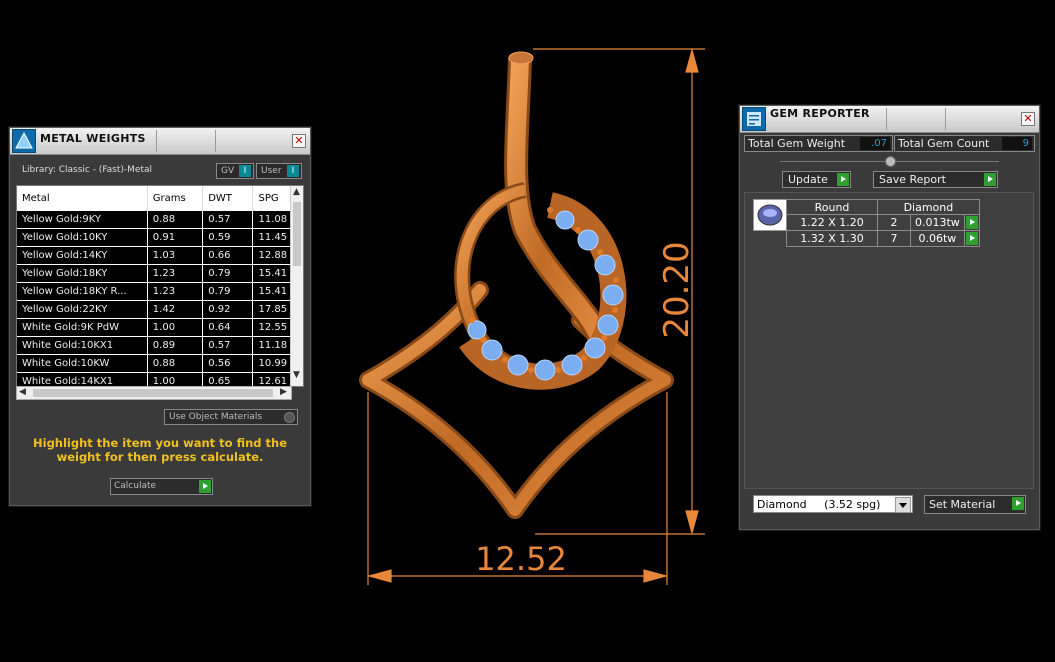 Image resolution: width=1055 pixels, height=662 pixels. Describe the element at coordinates (82, 237) in the screenshot. I see `metal-name-cell: Yellow Gold:10KY` at that location.